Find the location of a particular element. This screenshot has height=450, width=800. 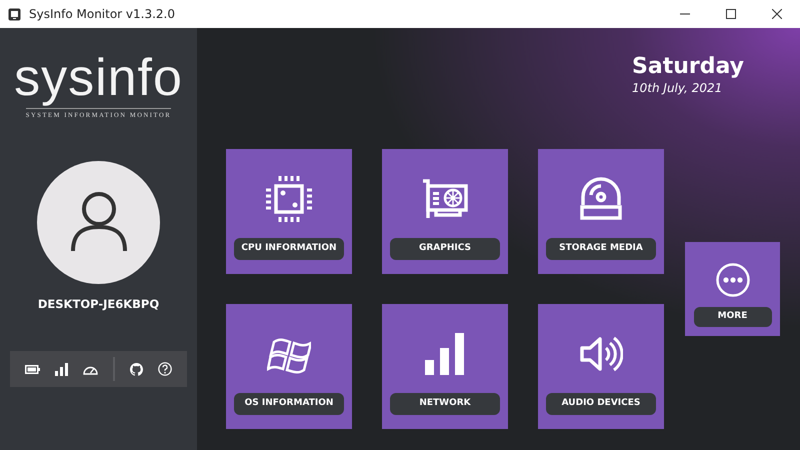

menu-tile: STORAGE MEDIA is located at coordinates (601, 211).